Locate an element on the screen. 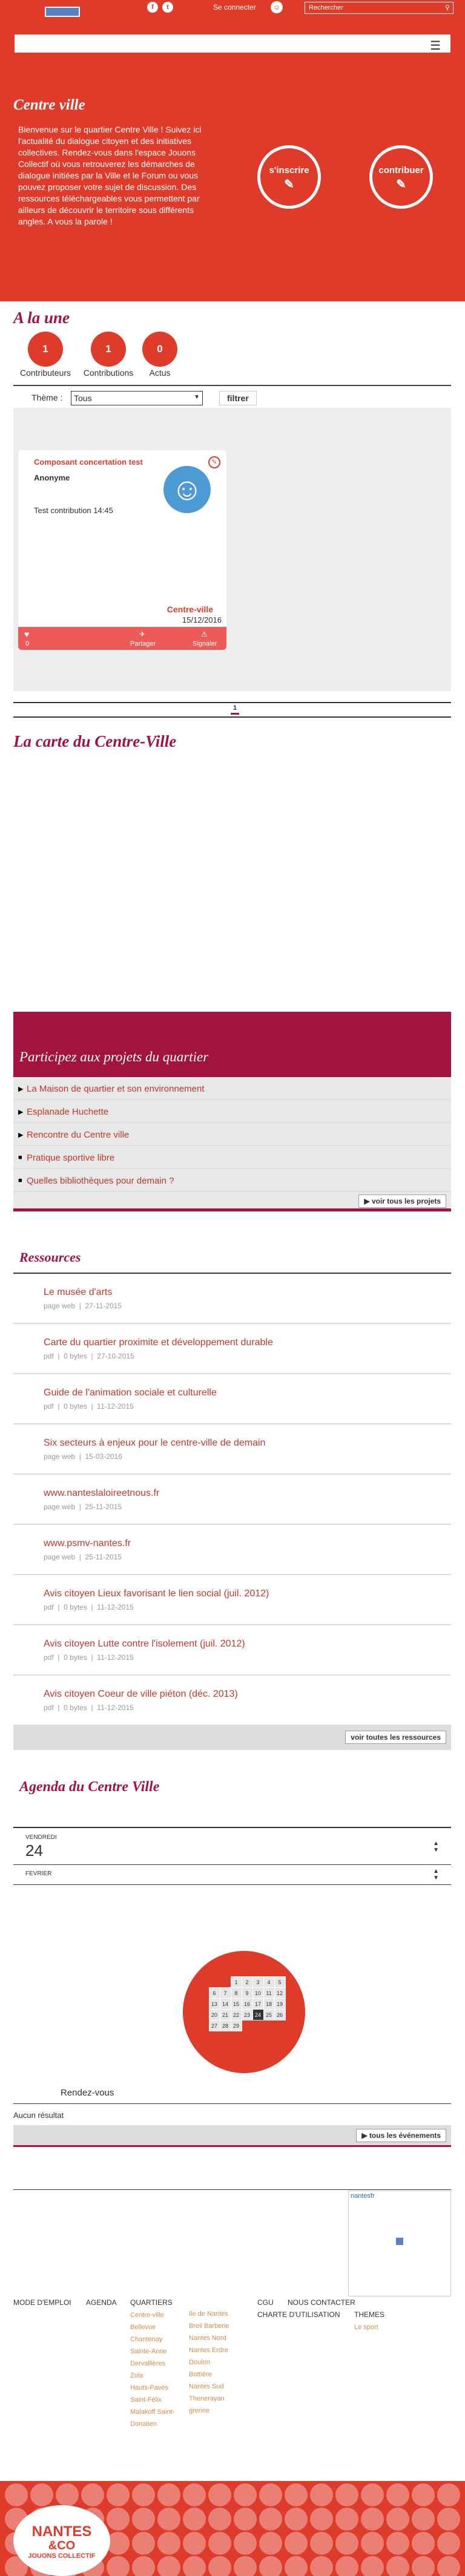  calendar-day: 18 is located at coordinates (269, 2004).